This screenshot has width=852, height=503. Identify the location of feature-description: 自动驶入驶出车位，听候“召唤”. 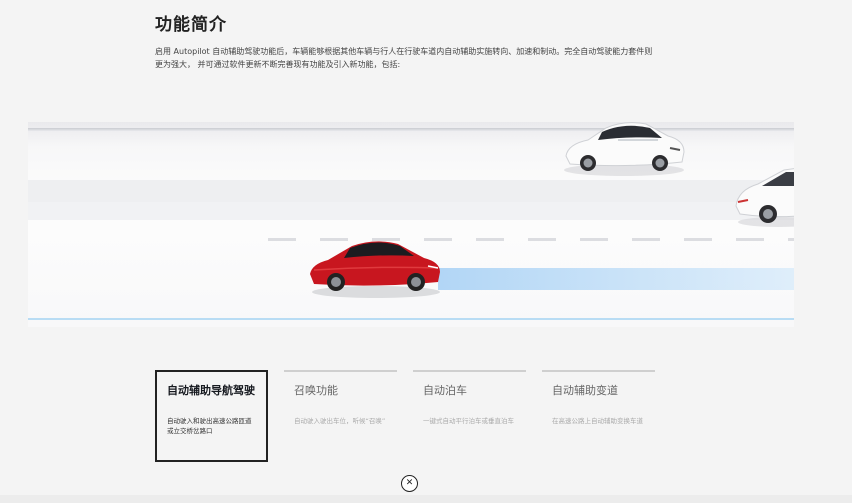
(340, 421).